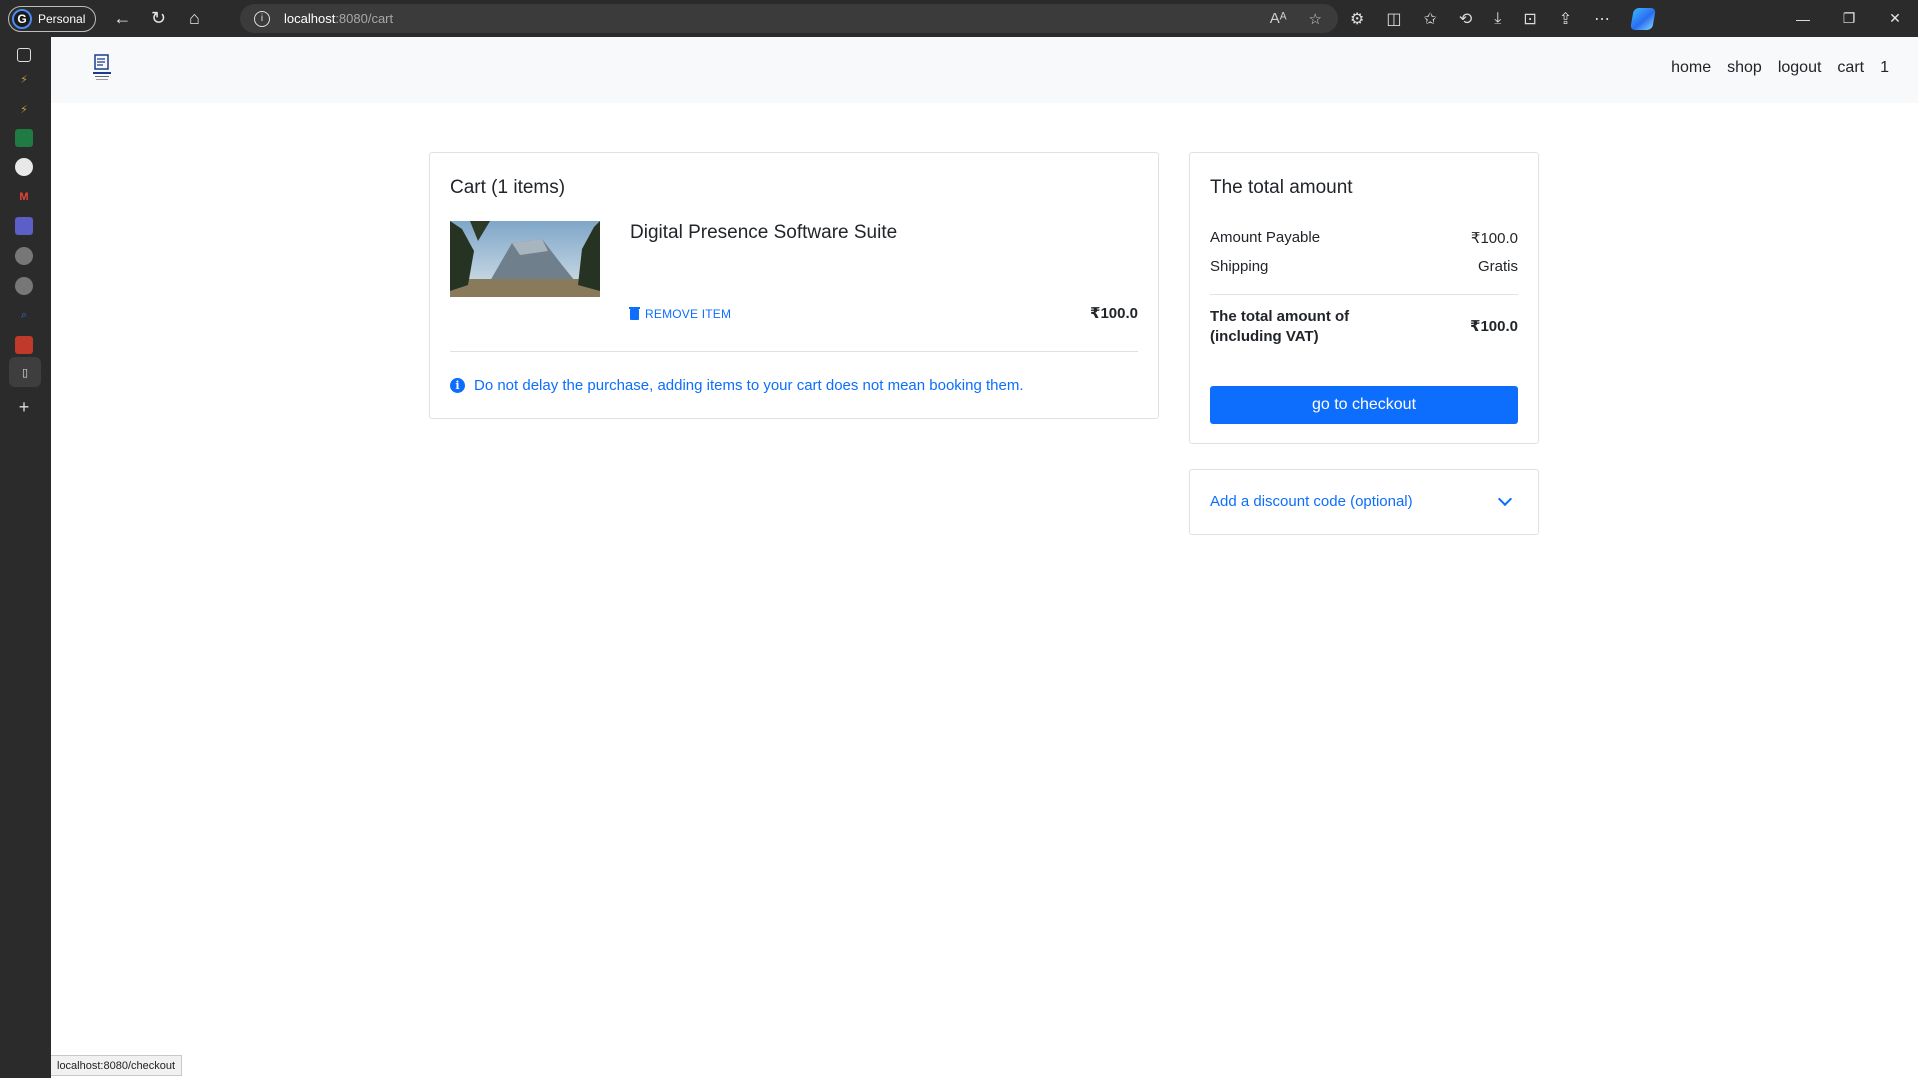 The image size is (1918, 1078). What do you see at coordinates (24, 226) in the screenshot?
I see `dev-tool-icon` at bounding box center [24, 226].